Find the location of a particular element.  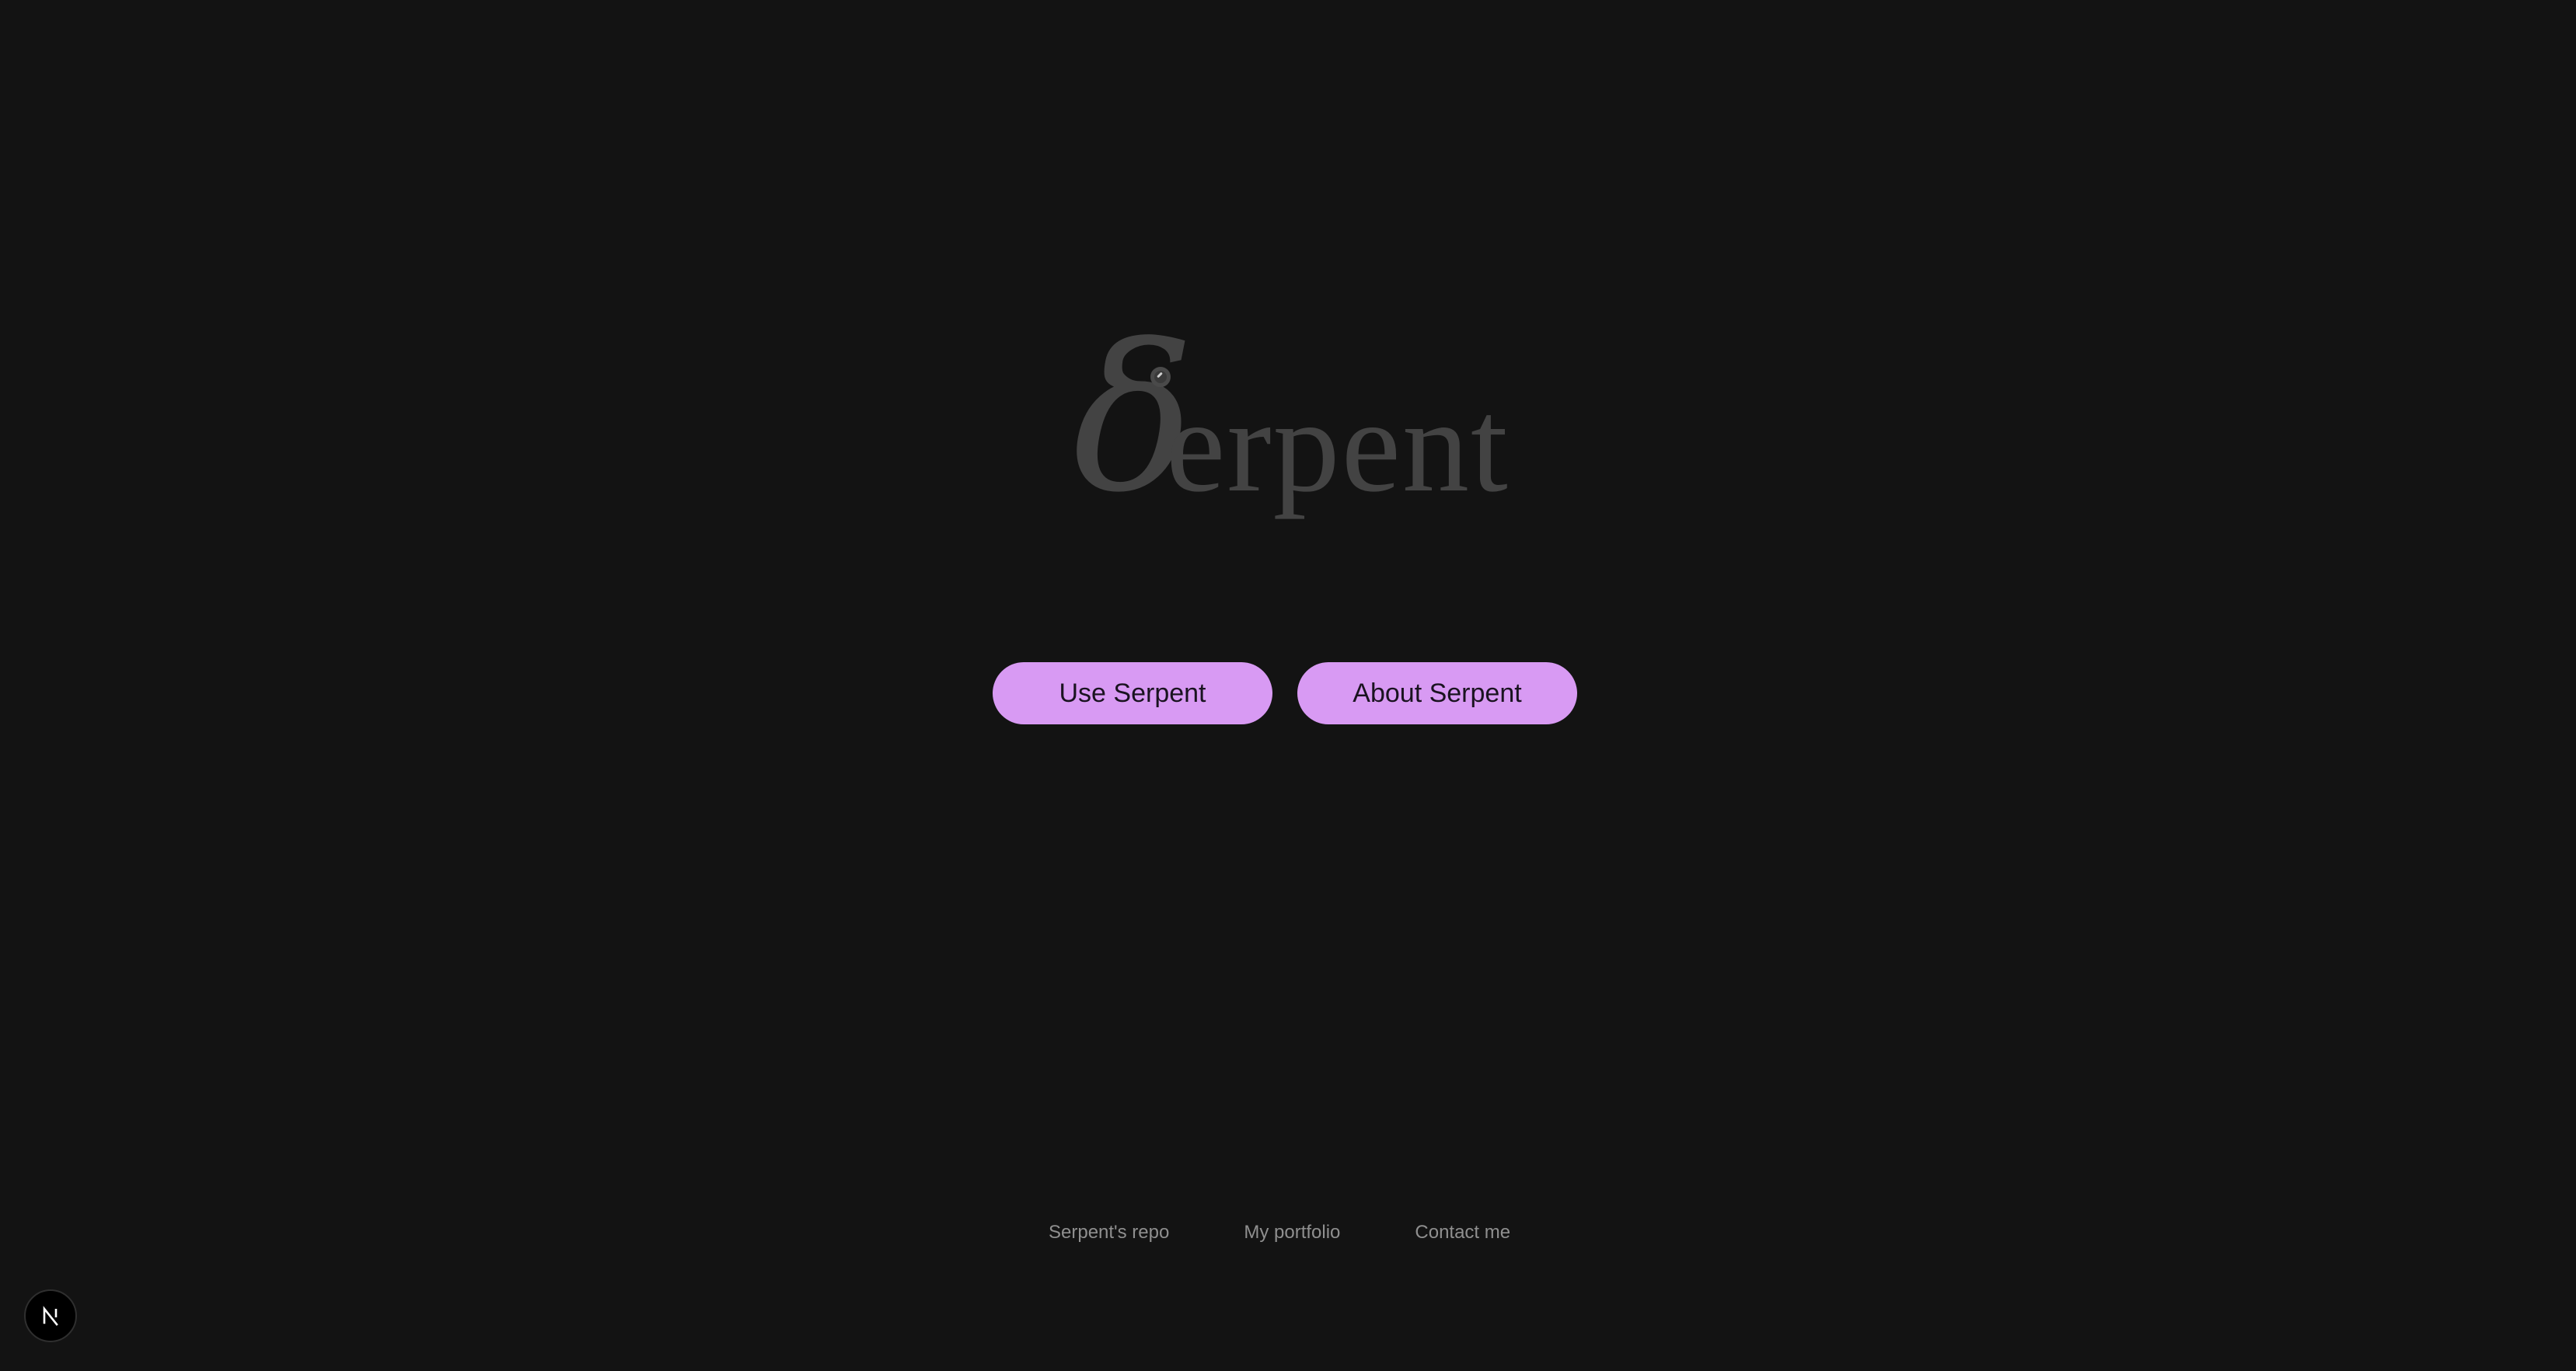

nextjs-dev-badge is located at coordinates (50, 1315).